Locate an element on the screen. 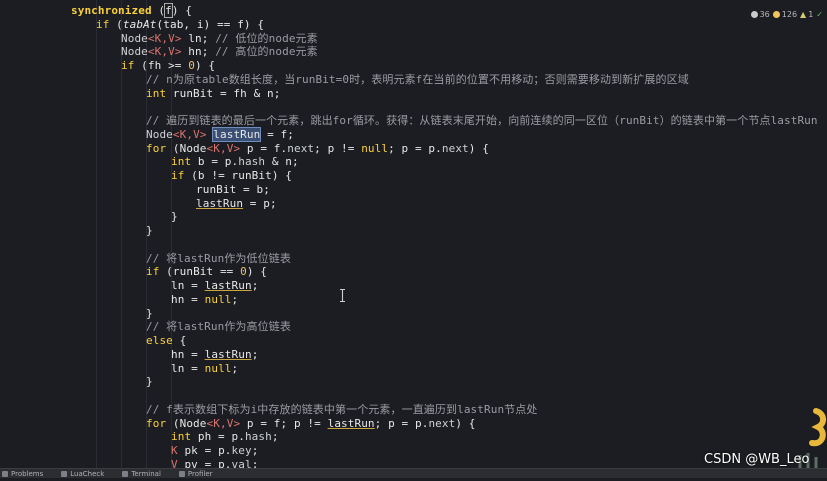  error-icon is located at coordinates (754, 14).